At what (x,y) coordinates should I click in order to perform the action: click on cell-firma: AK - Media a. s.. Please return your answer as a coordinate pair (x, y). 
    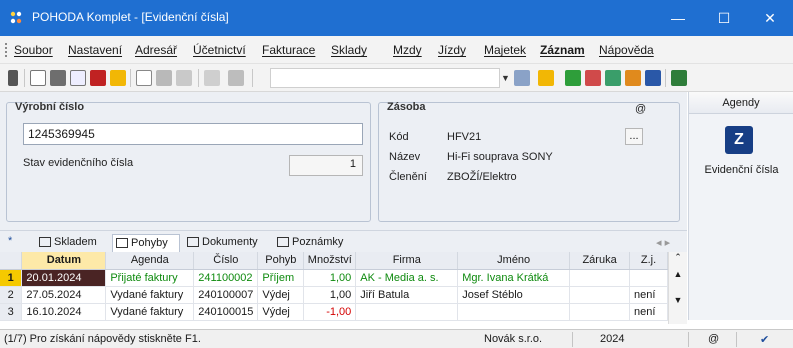
    Looking at the image, I should click on (407, 278).